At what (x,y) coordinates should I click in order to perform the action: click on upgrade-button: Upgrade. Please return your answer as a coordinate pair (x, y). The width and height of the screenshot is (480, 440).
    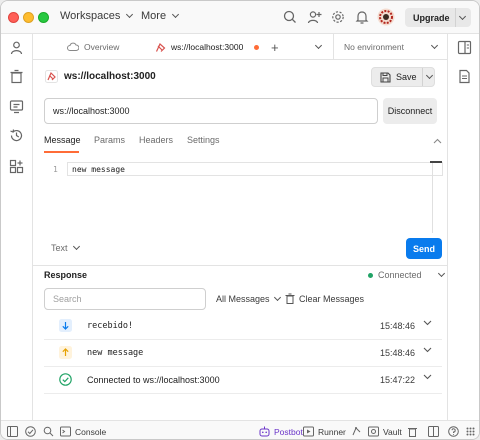
    Looking at the image, I should click on (438, 17).